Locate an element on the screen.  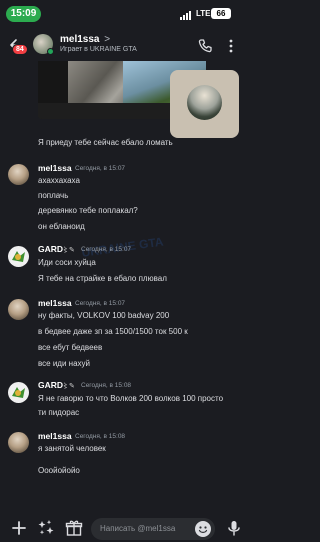
message-text: деревянко тебе поплакал? is located at coordinates (88, 210).